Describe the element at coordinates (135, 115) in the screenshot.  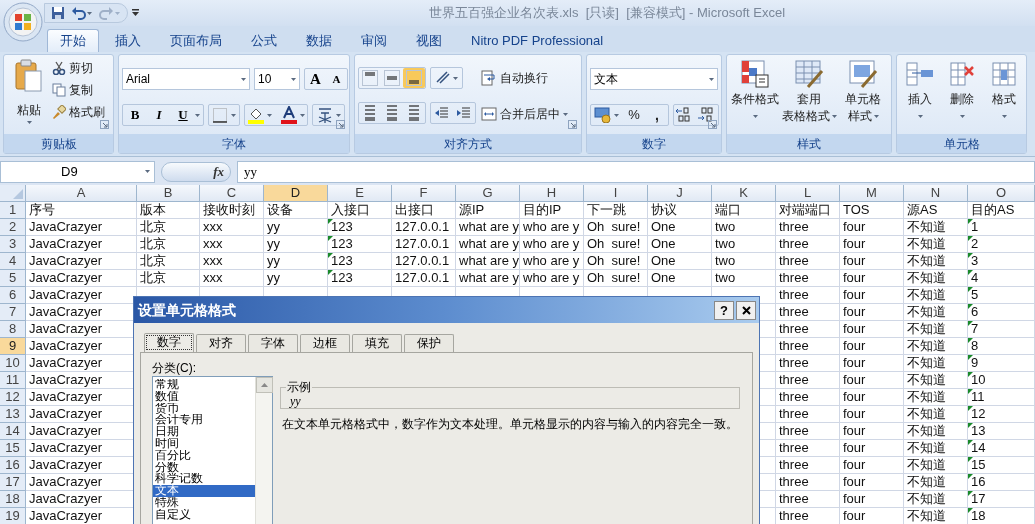
I see `font-style-button: B` at that location.